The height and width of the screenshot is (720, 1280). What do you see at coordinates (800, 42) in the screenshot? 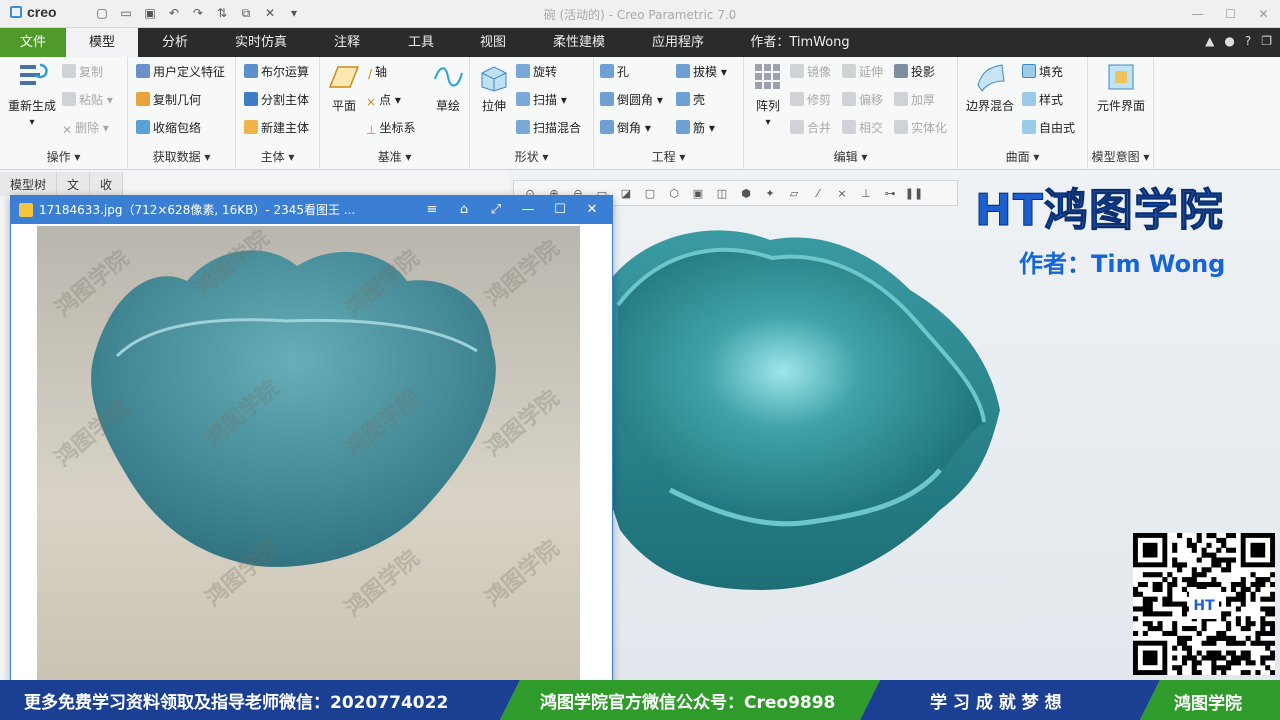
I see `tab-author: 作者：TimWong` at bounding box center [800, 42].